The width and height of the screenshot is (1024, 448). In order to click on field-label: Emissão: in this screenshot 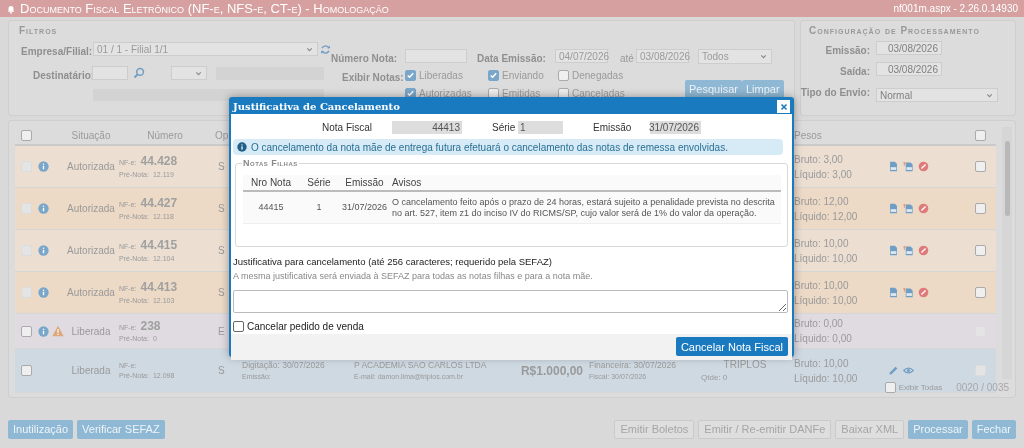, I will do `click(847, 51)`.